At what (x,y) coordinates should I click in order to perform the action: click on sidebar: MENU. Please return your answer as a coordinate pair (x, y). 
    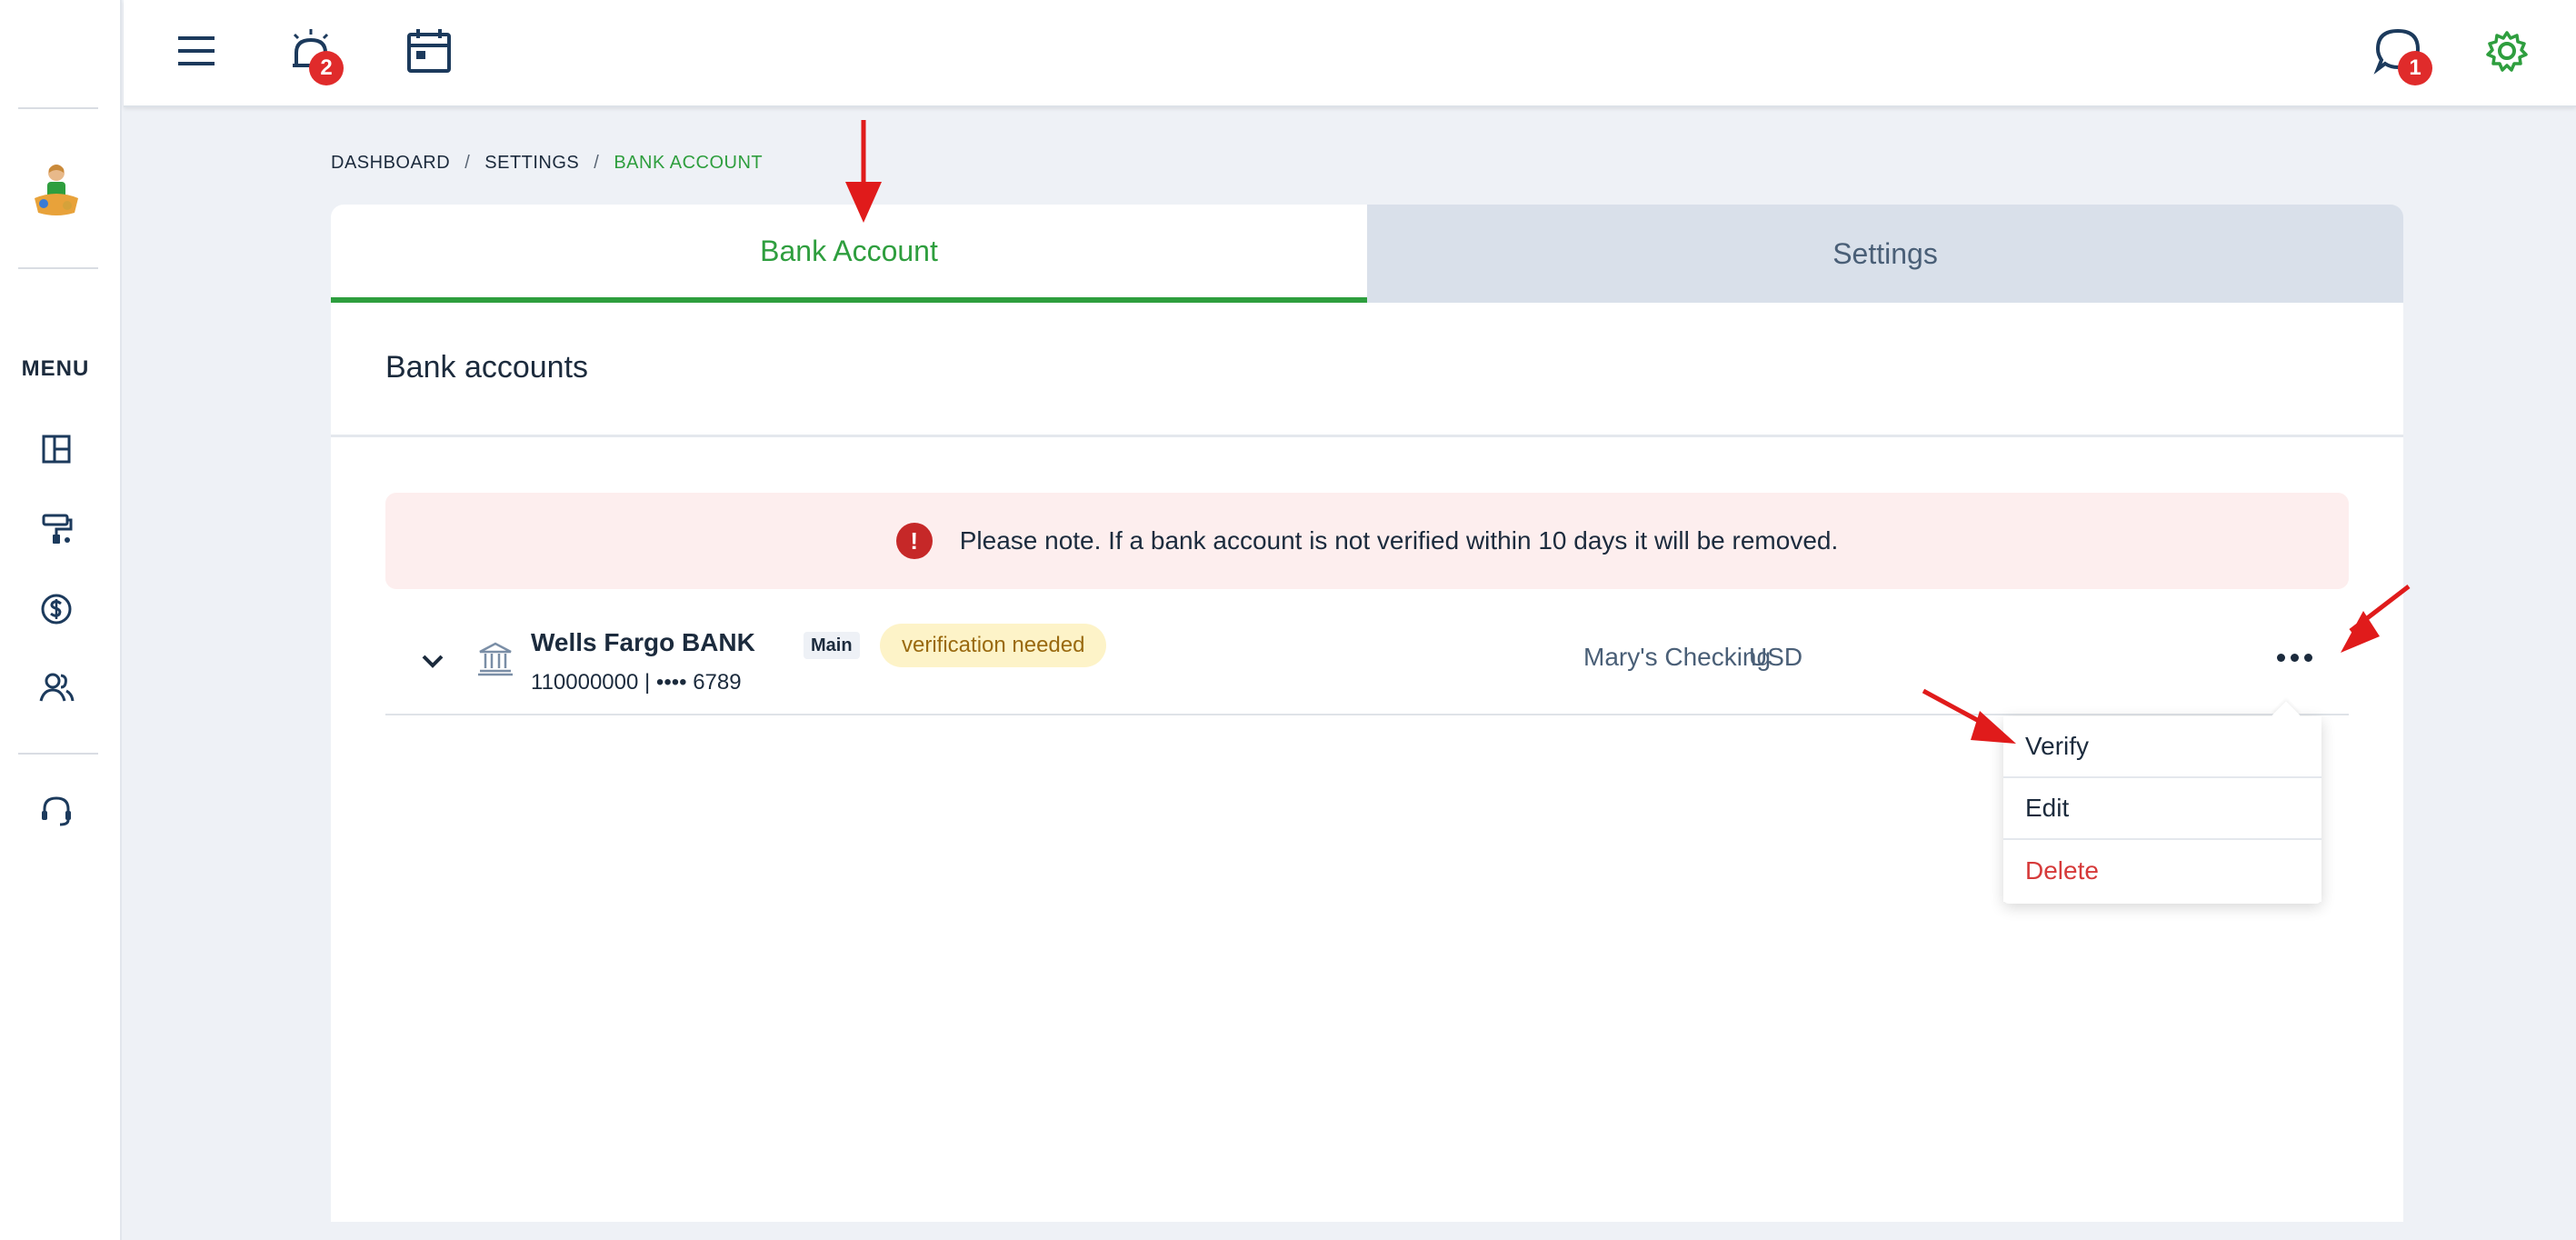
    Looking at the image, I should click on (61, 620).